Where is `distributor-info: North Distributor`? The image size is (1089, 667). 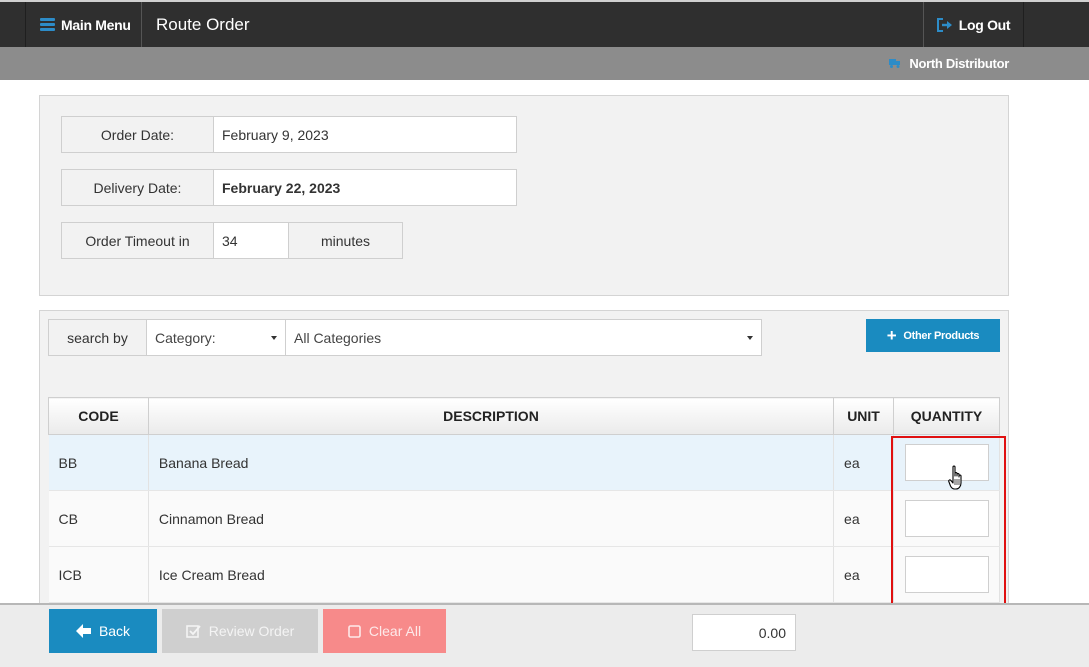 distributor-info: North Distributor is located at coordinates (949, 63).